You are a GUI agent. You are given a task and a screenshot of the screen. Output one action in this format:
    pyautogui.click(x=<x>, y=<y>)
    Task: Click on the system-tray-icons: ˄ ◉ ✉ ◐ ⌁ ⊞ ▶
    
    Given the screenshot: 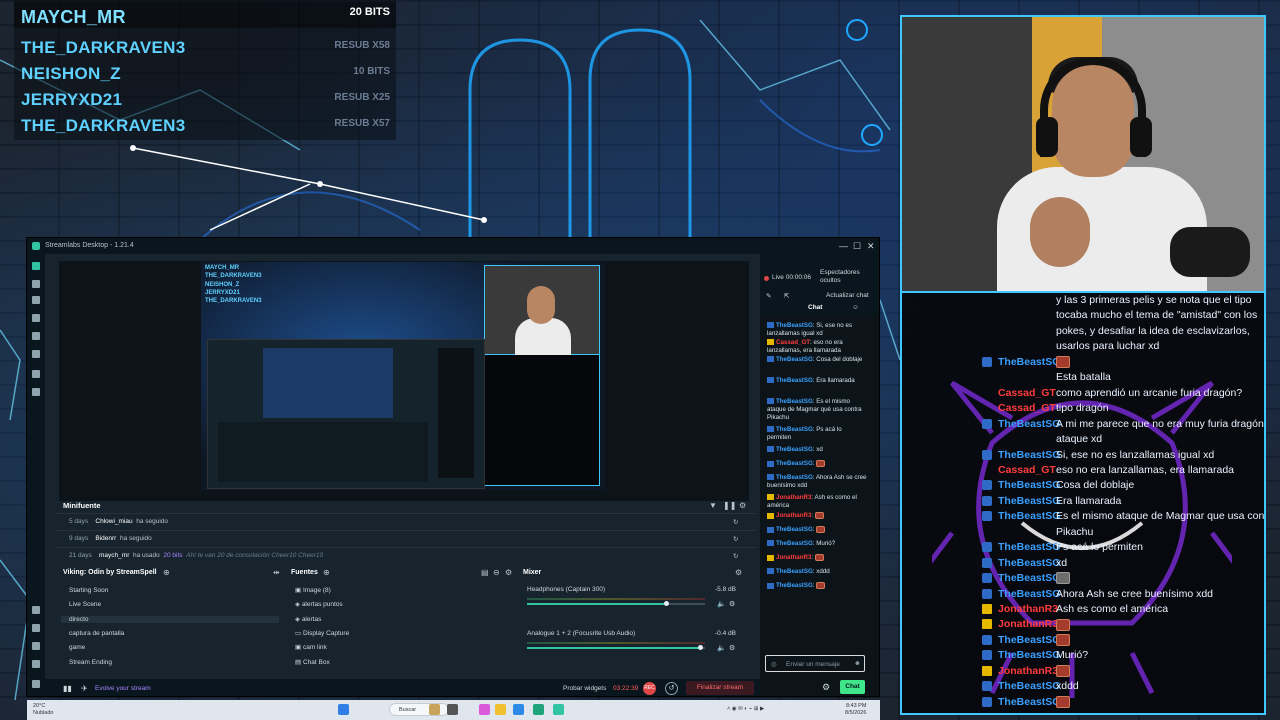 What is the action you would take?
    pyautogui.click(x=745, y=709)
    